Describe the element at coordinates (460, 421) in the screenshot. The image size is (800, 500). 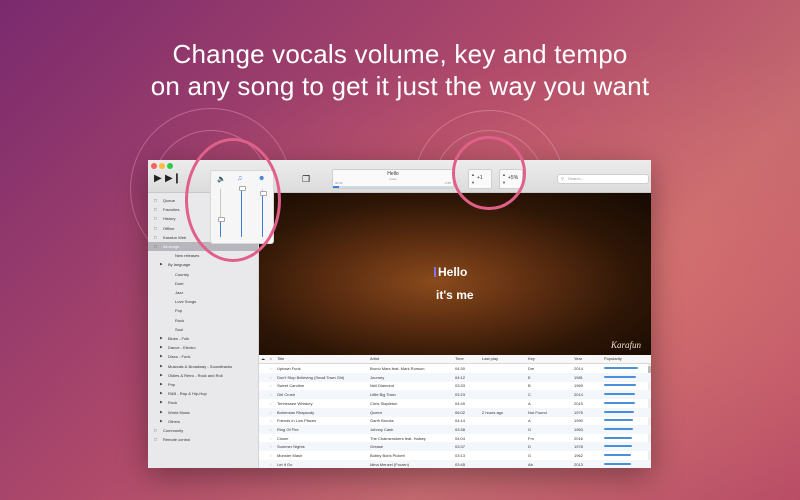
I see `cell-time: 04:14` at that location.